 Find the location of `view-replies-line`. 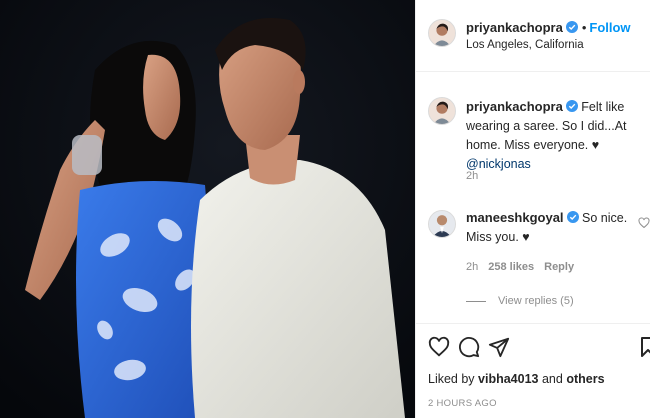

view-replies-line is located at coordinates (476, 301).